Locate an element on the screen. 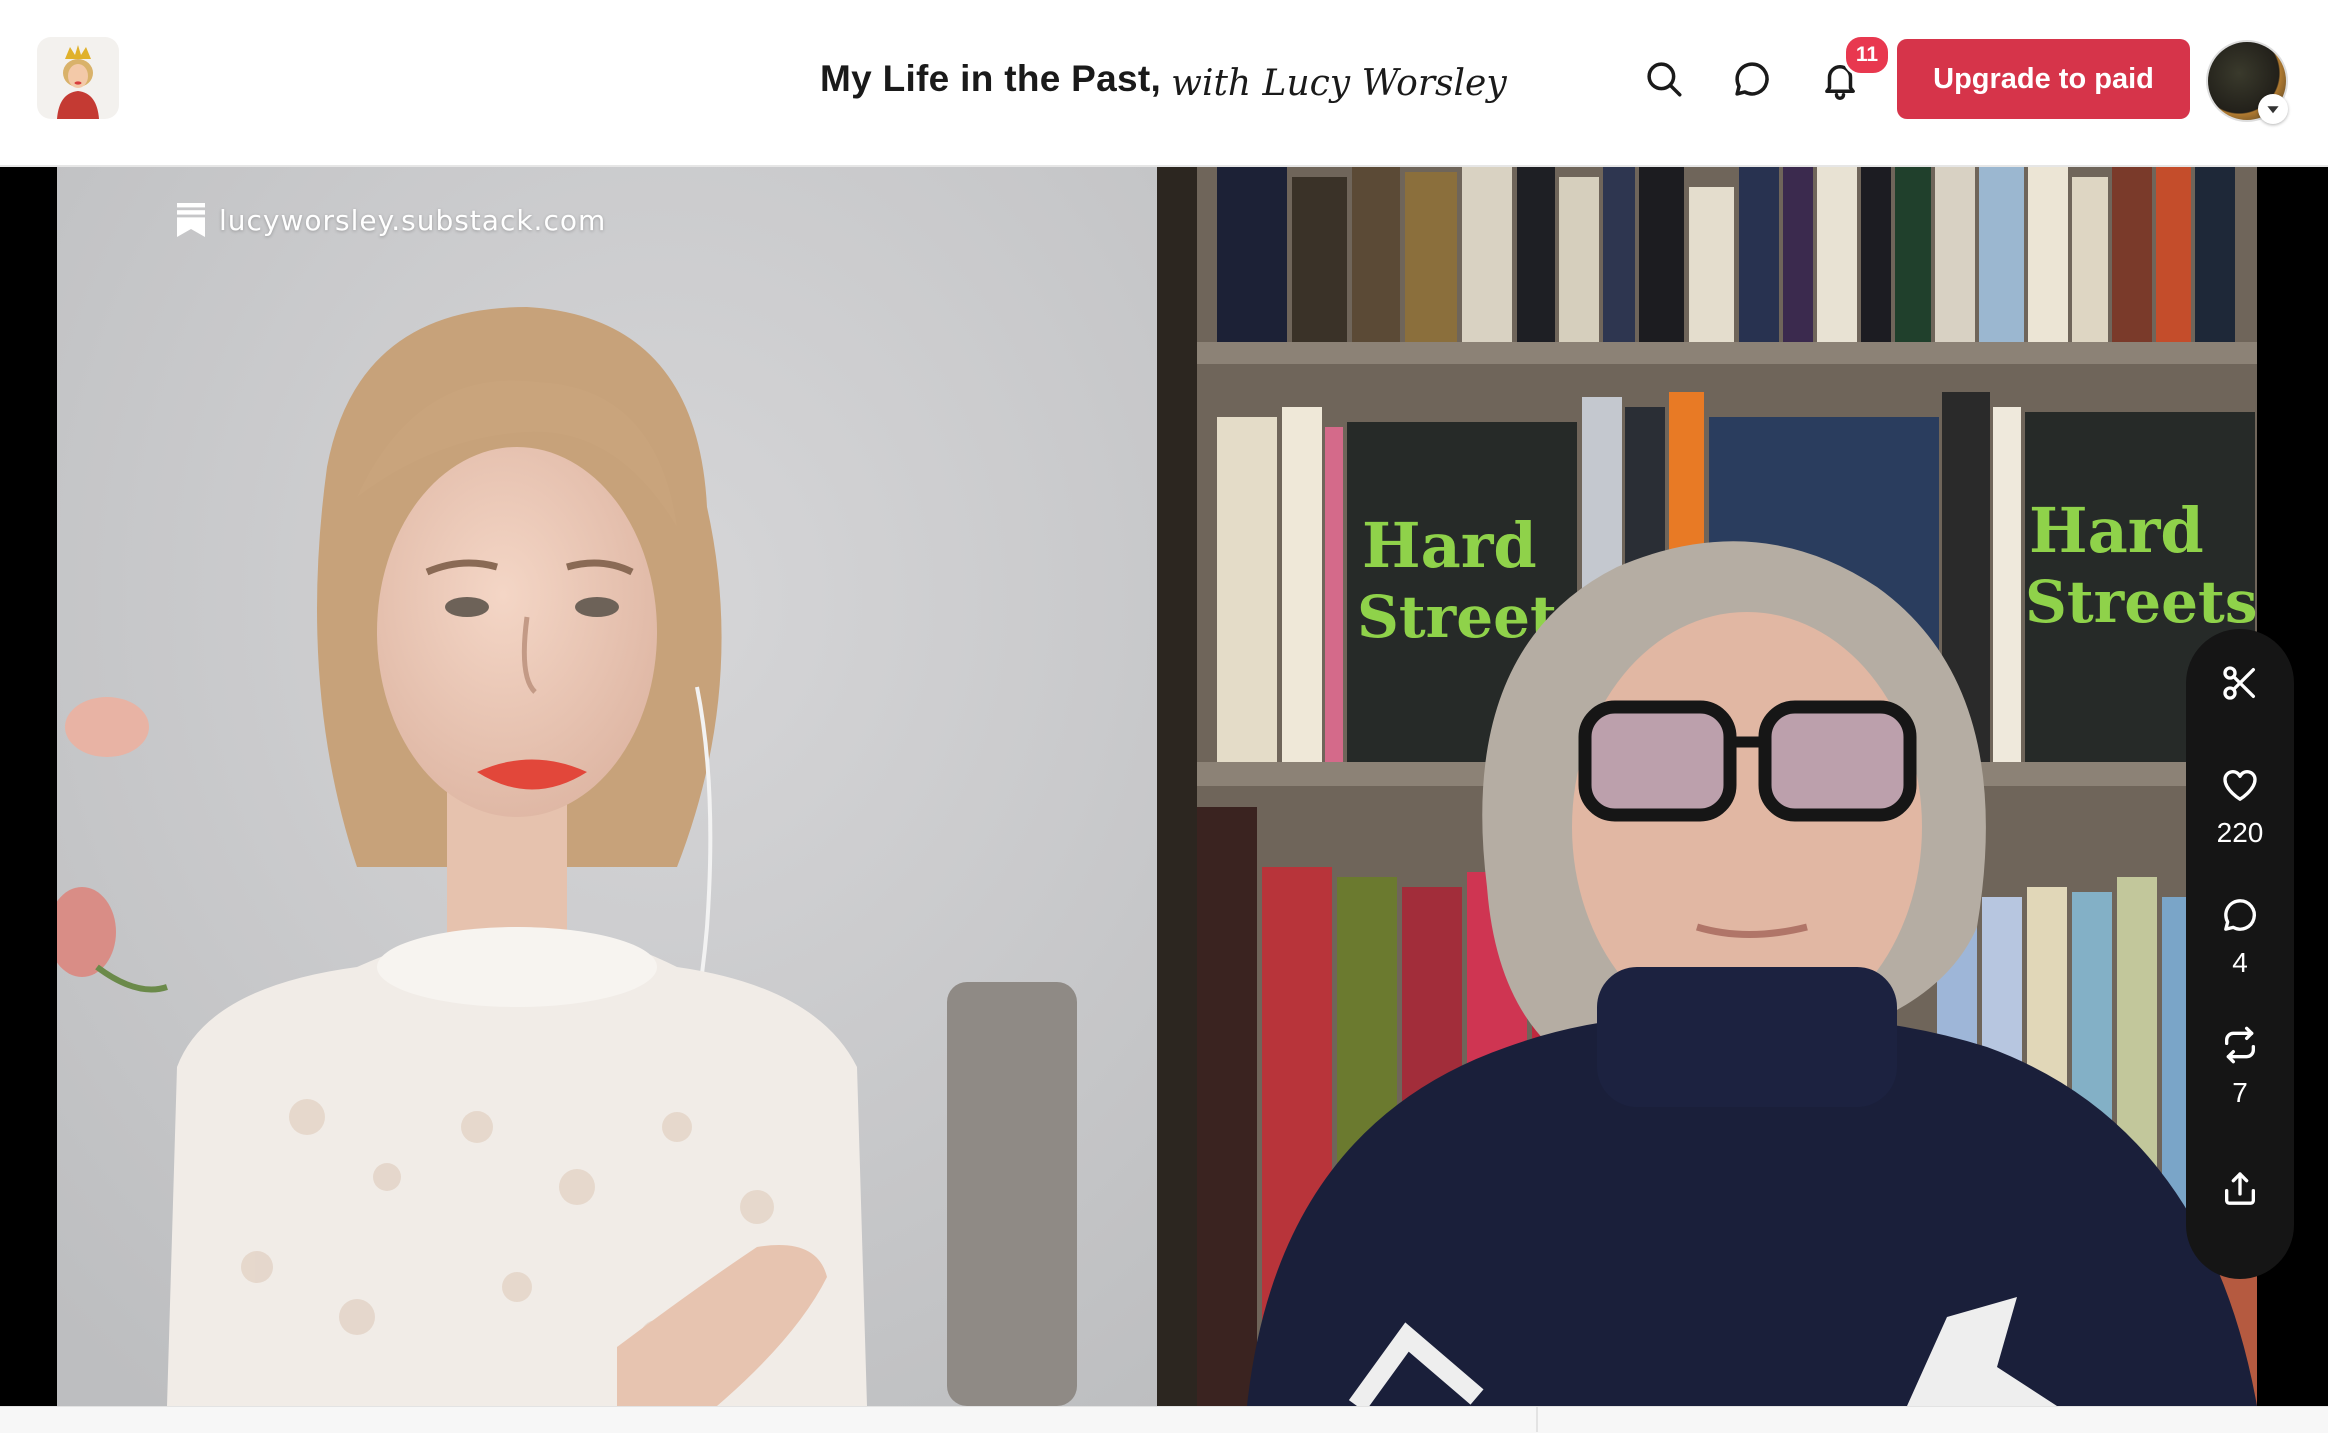 The image size is (2328, 1433). clip-button is located at coordinates (2240, 683).